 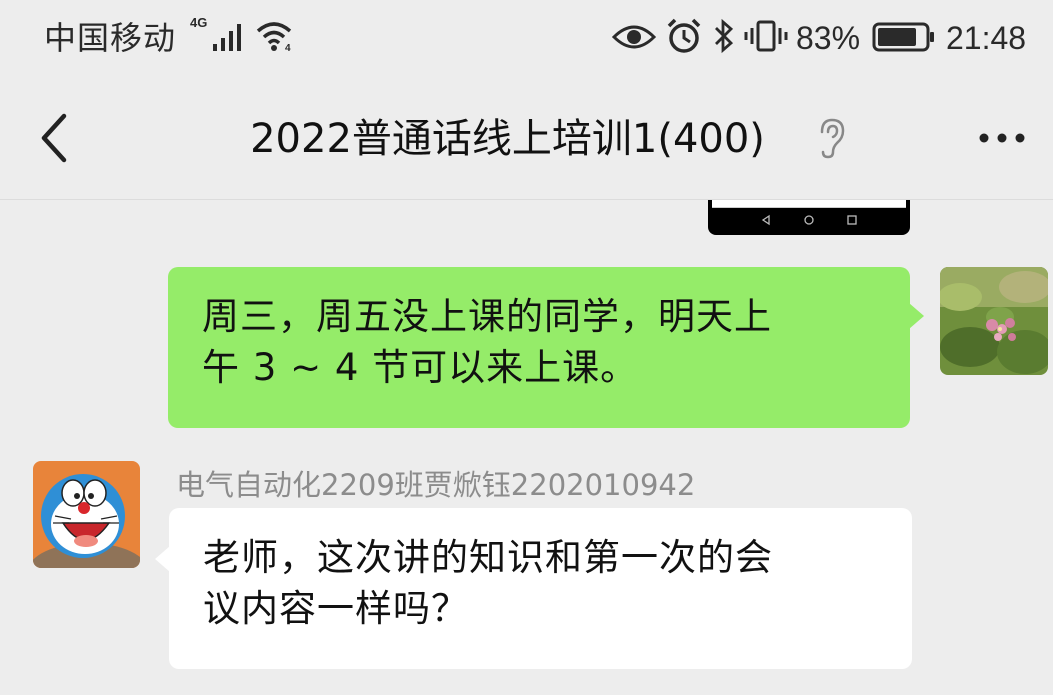 I want to click on more-dots-icon, so click(x=1002, y=138).